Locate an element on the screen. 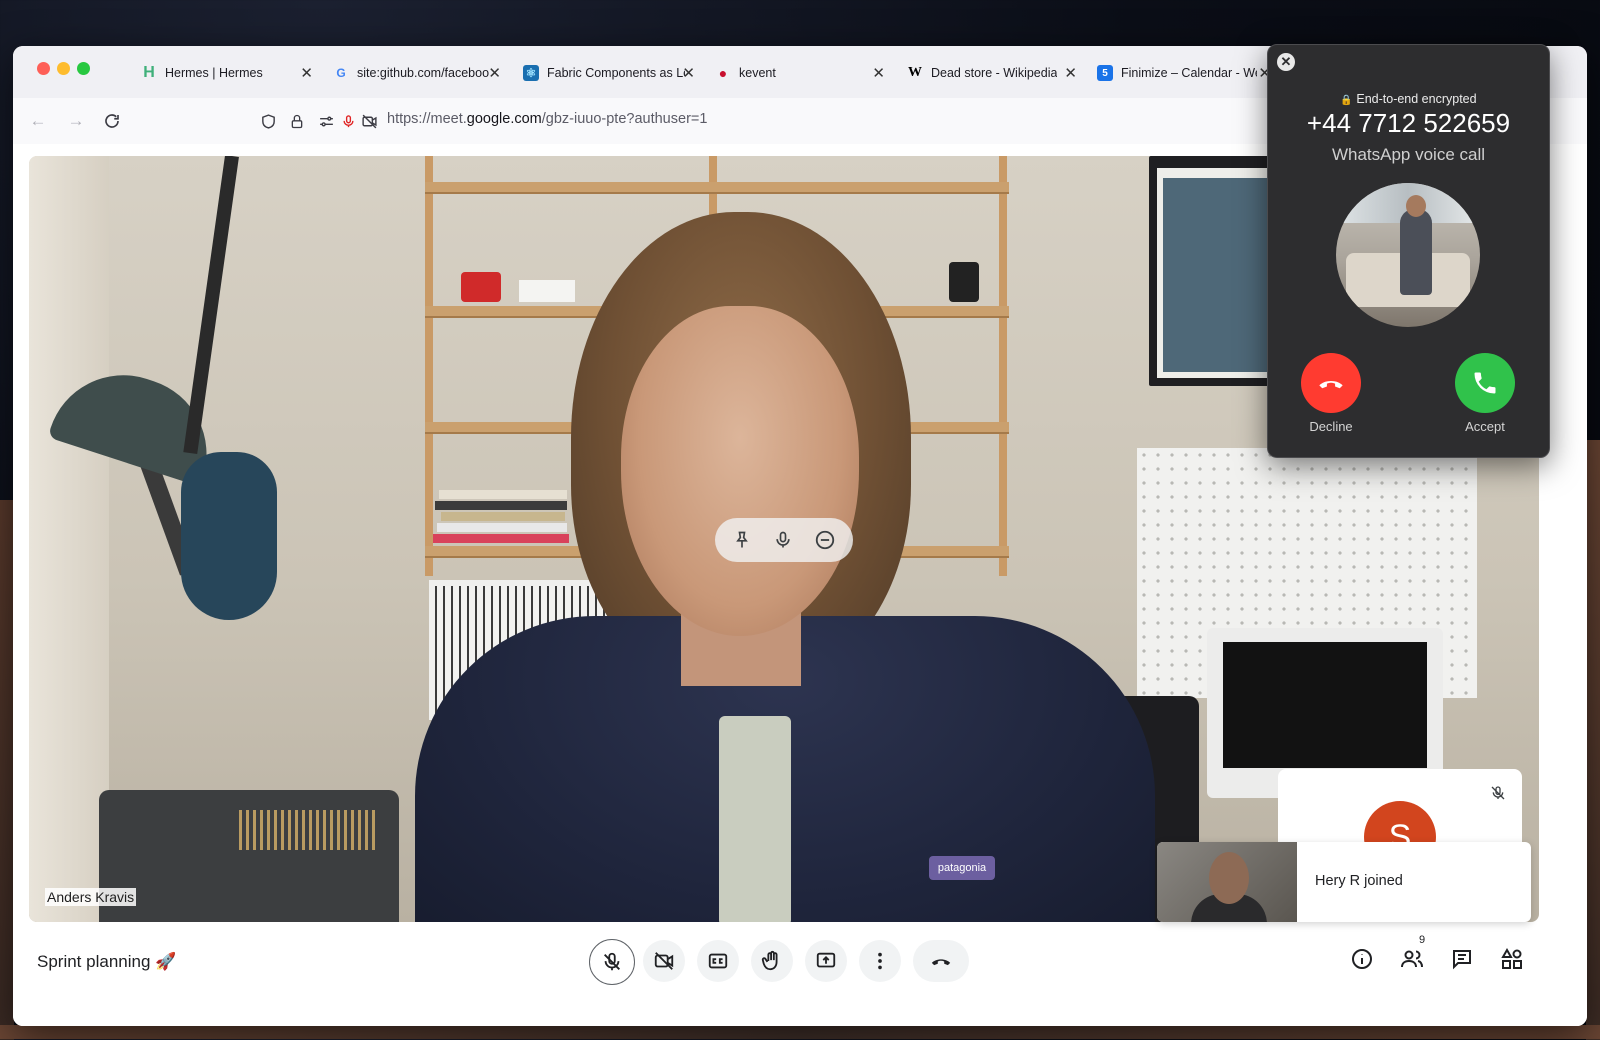 This screenshot has width=1600, height=1040. guitar-neck is located at coordinates (211, 305).